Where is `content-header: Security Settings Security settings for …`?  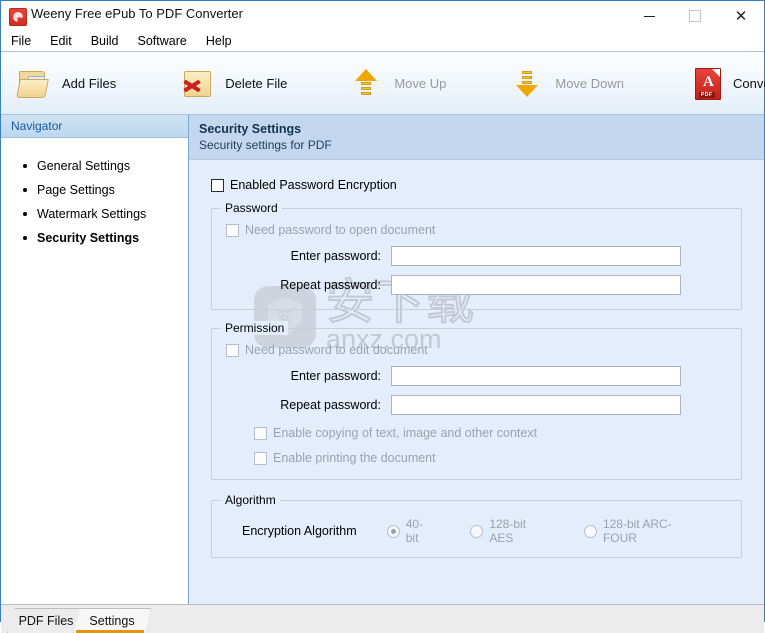 content-header: Security Settings Security settings for … is located at coordinates (476, 137).